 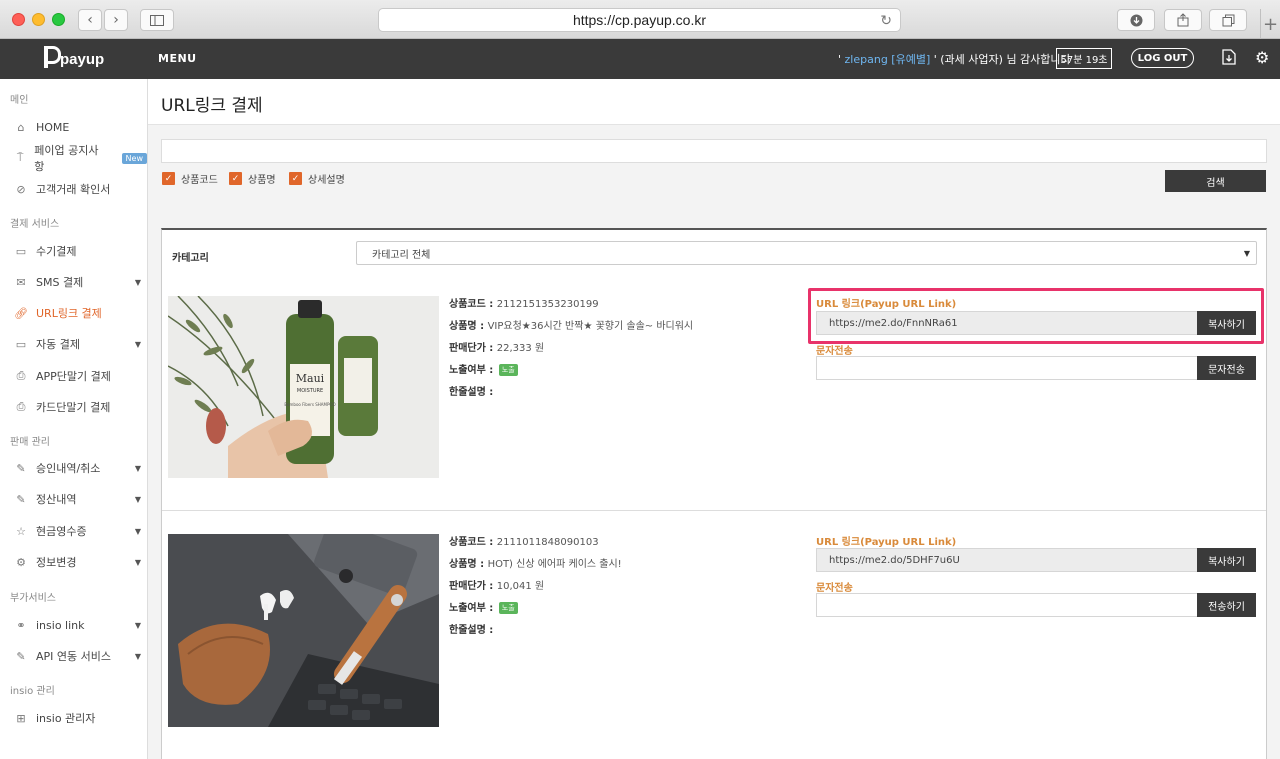 I want to click on sidebar-item-label: HOME, so click(x=53, y=127).